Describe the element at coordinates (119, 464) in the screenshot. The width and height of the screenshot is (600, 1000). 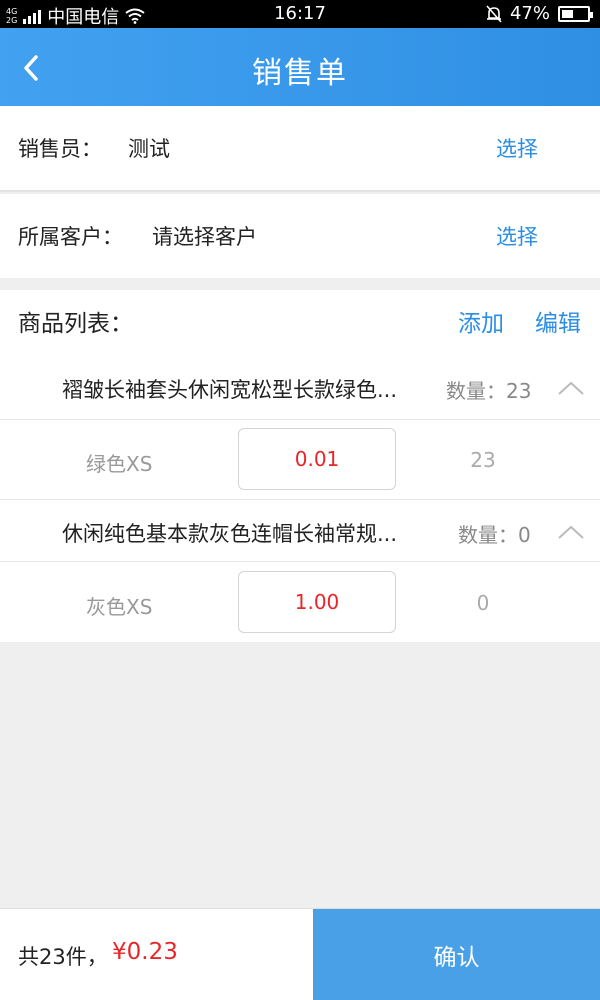
I see `variant-name: 绿色XS` at that location.